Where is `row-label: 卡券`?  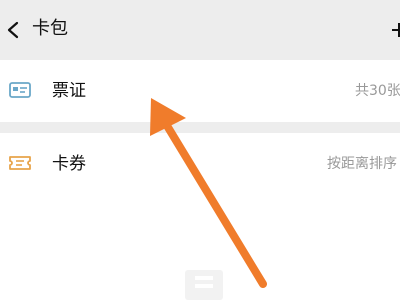 row-label: 卡券 is located at coordinates (69, 164).